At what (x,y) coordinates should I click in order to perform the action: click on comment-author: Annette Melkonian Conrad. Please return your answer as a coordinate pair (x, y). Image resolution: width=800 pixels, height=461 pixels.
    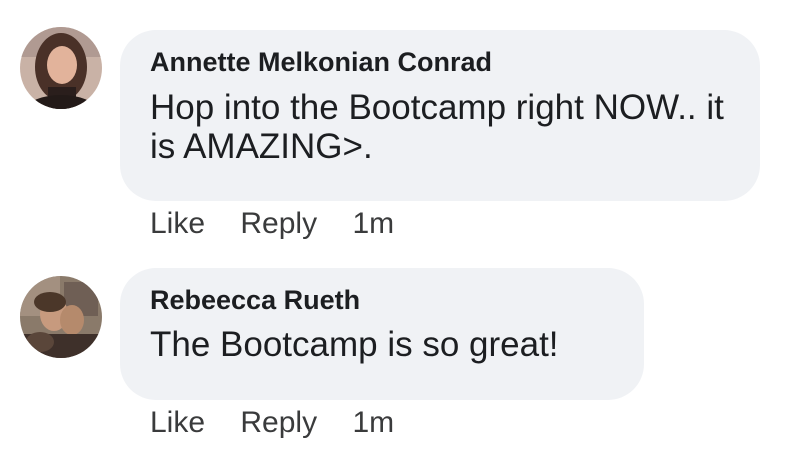
    Looking at the image, I should click on (440, 62).